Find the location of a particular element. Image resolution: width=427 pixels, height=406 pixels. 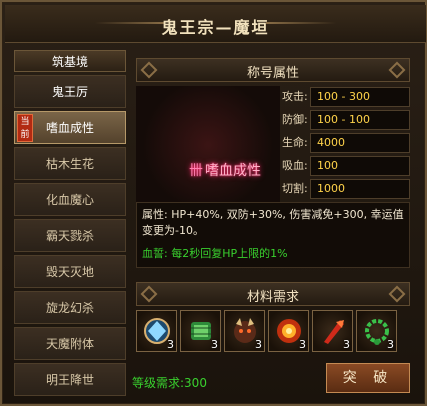

sidebar-item-label: 枯木生花 is located at coordinates (69, 164).